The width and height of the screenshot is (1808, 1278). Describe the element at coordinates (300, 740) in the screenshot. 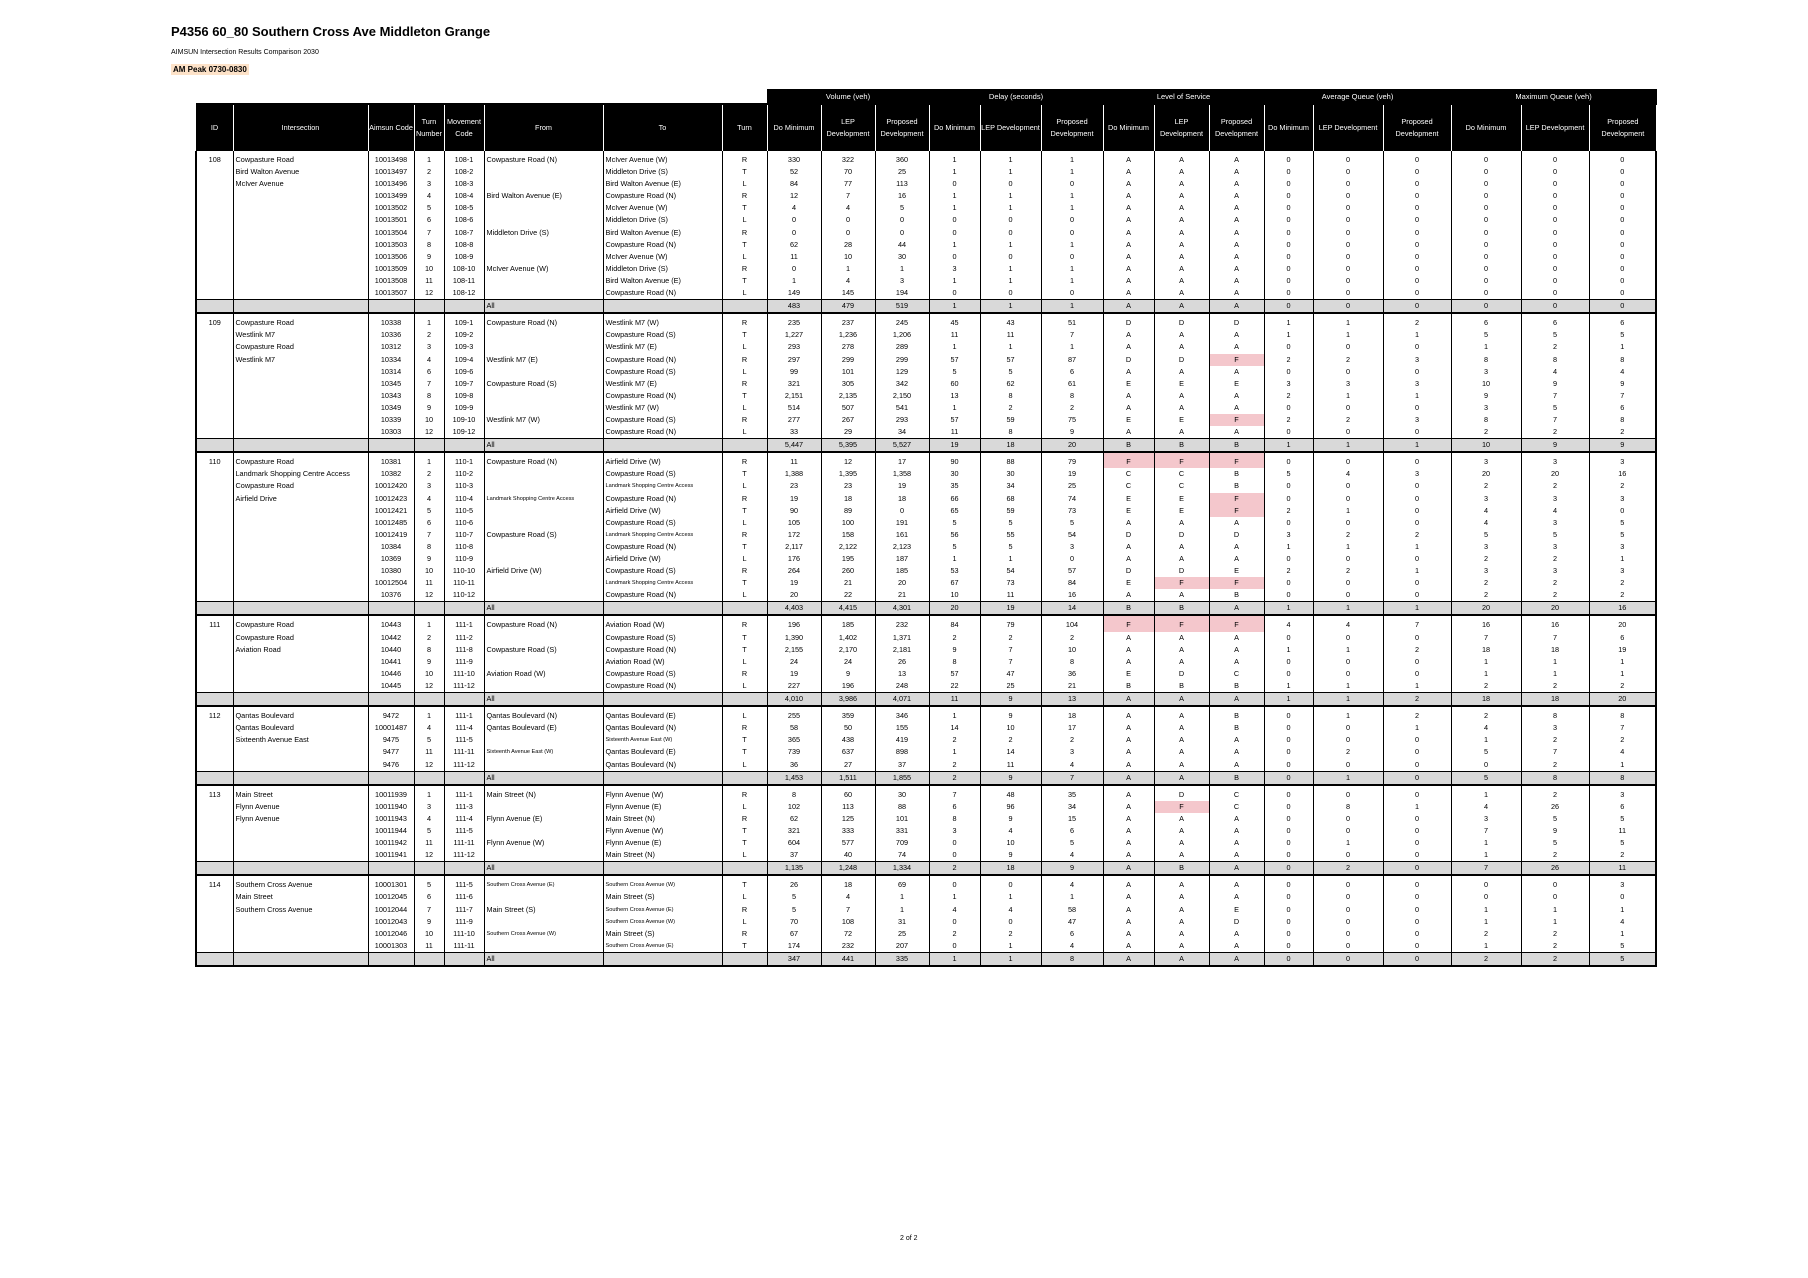

I see `intersection-name: Sixteenth Avenue East` at that location.